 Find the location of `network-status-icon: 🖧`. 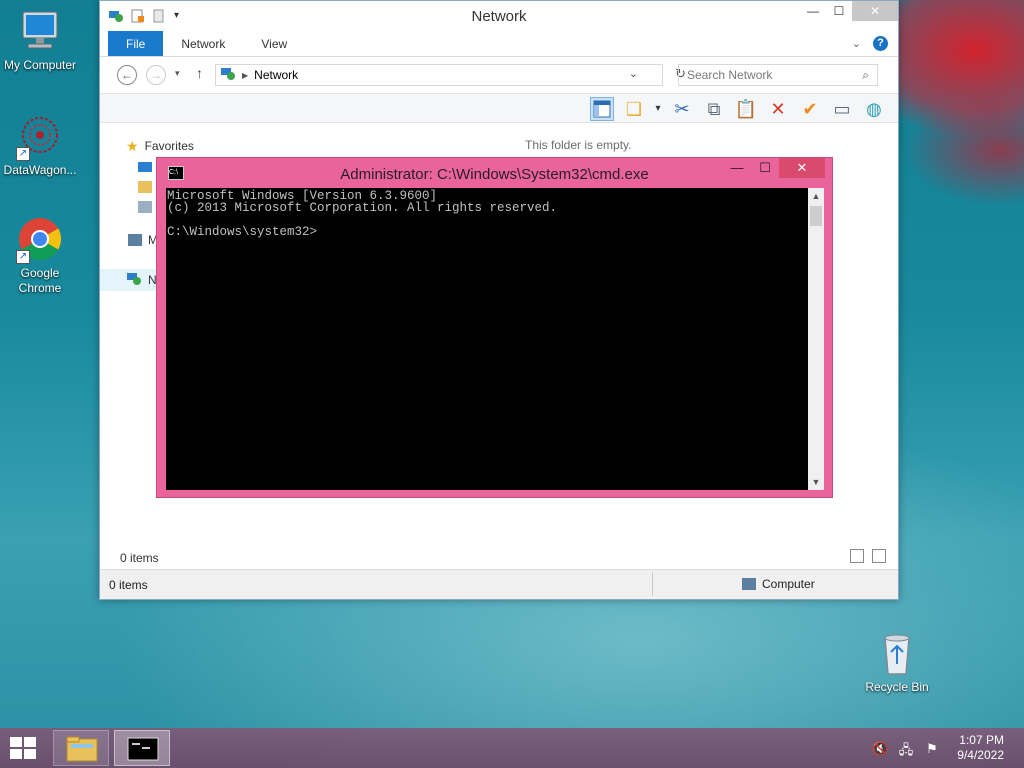

network-status-icon: 🖧 is located at coordinates (906, 752).